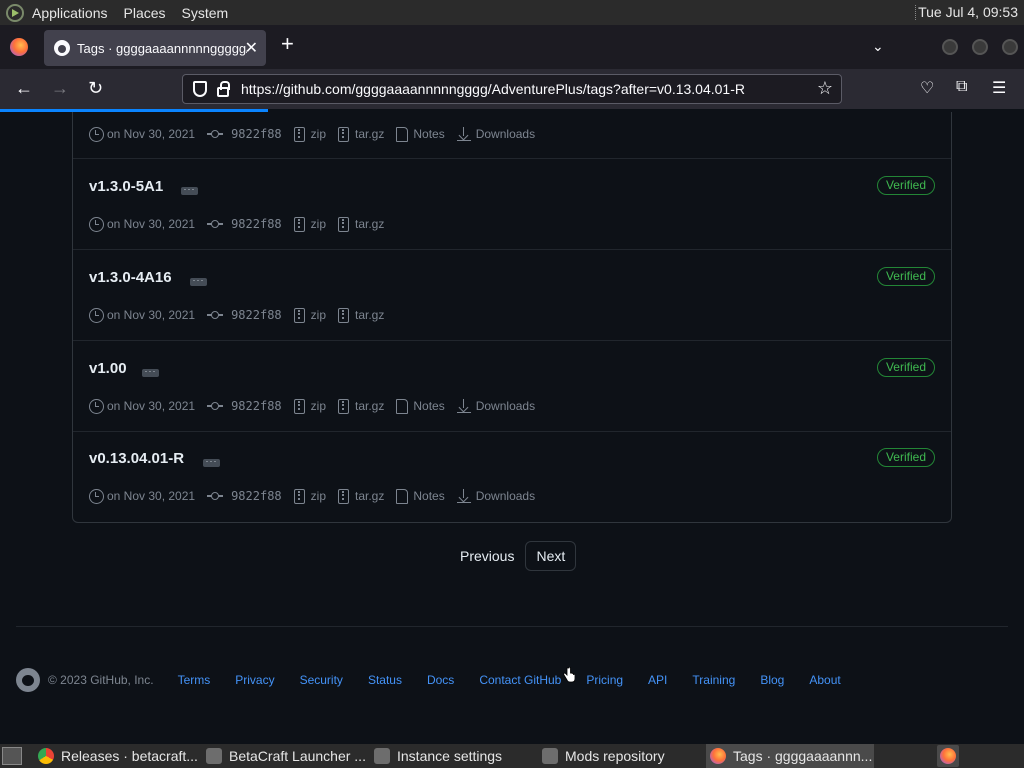 This screenshot has height=768, width=1024. What do you see at coordinates (251, 48) in the screenshot?
I see `close-tab-icon: ✕` at bounding box center [251, 48].